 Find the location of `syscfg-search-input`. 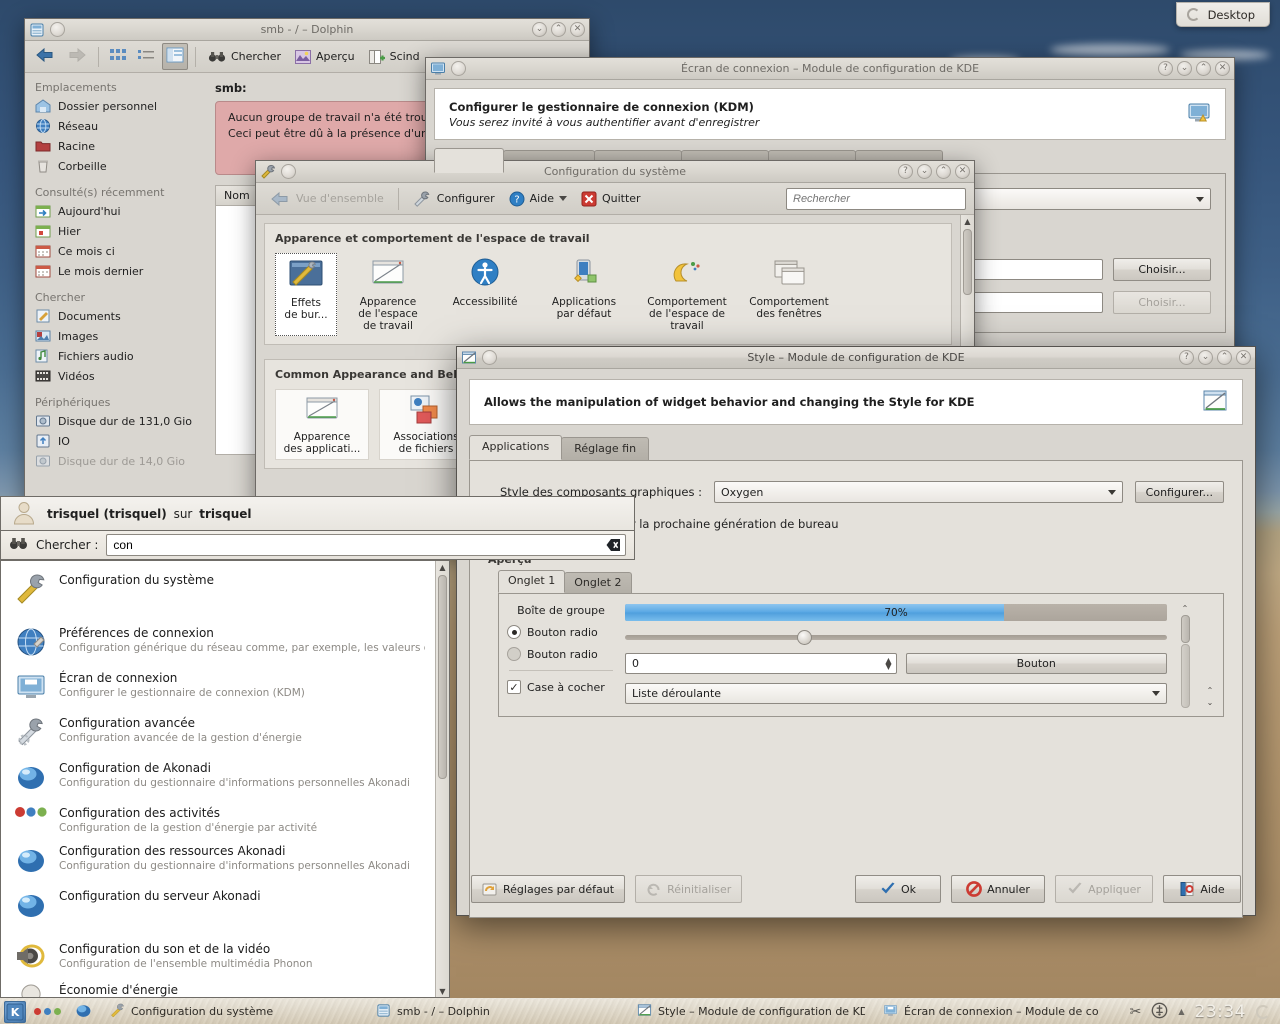

syscfg-search-input is located at coordinates (876, 198).